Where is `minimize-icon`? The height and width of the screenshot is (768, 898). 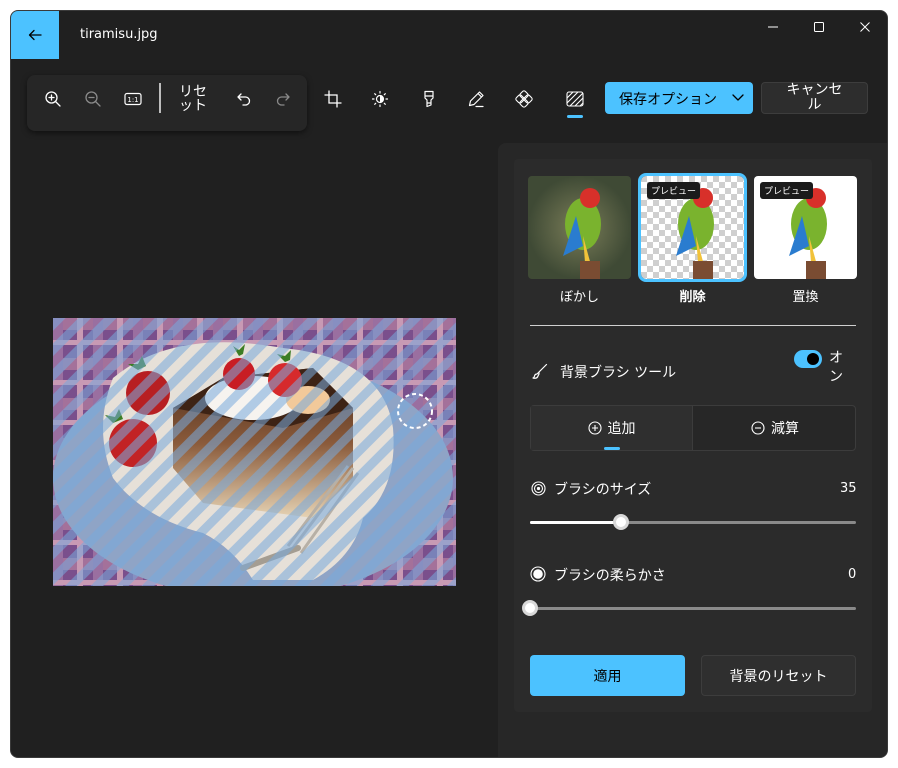 minimize-icon is located at coordinates (773, 27).